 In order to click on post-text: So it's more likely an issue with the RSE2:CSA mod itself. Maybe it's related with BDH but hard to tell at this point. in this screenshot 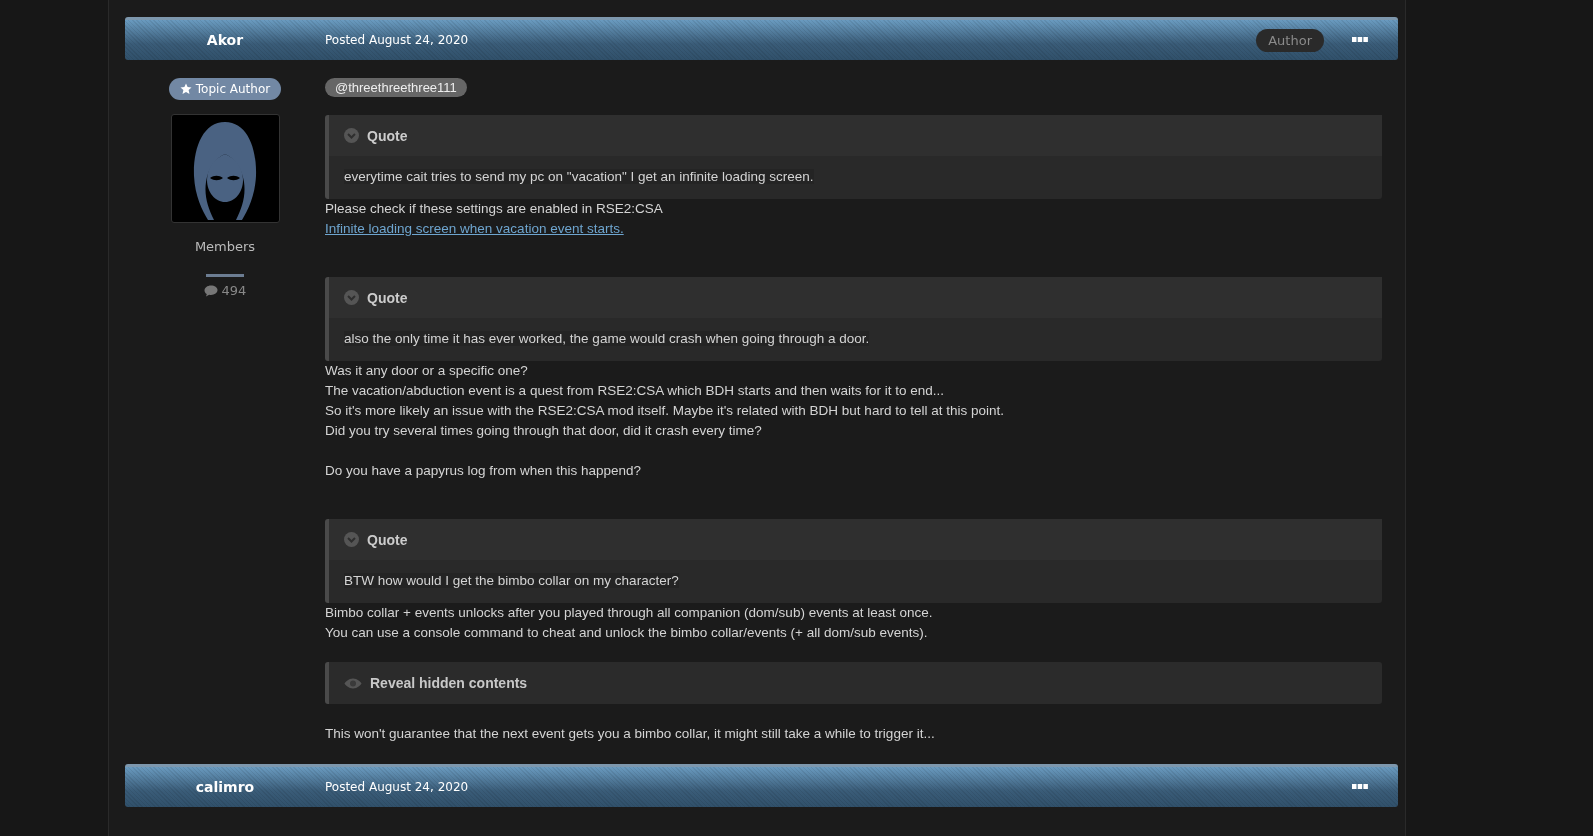, I will do `click(665, 411)`.